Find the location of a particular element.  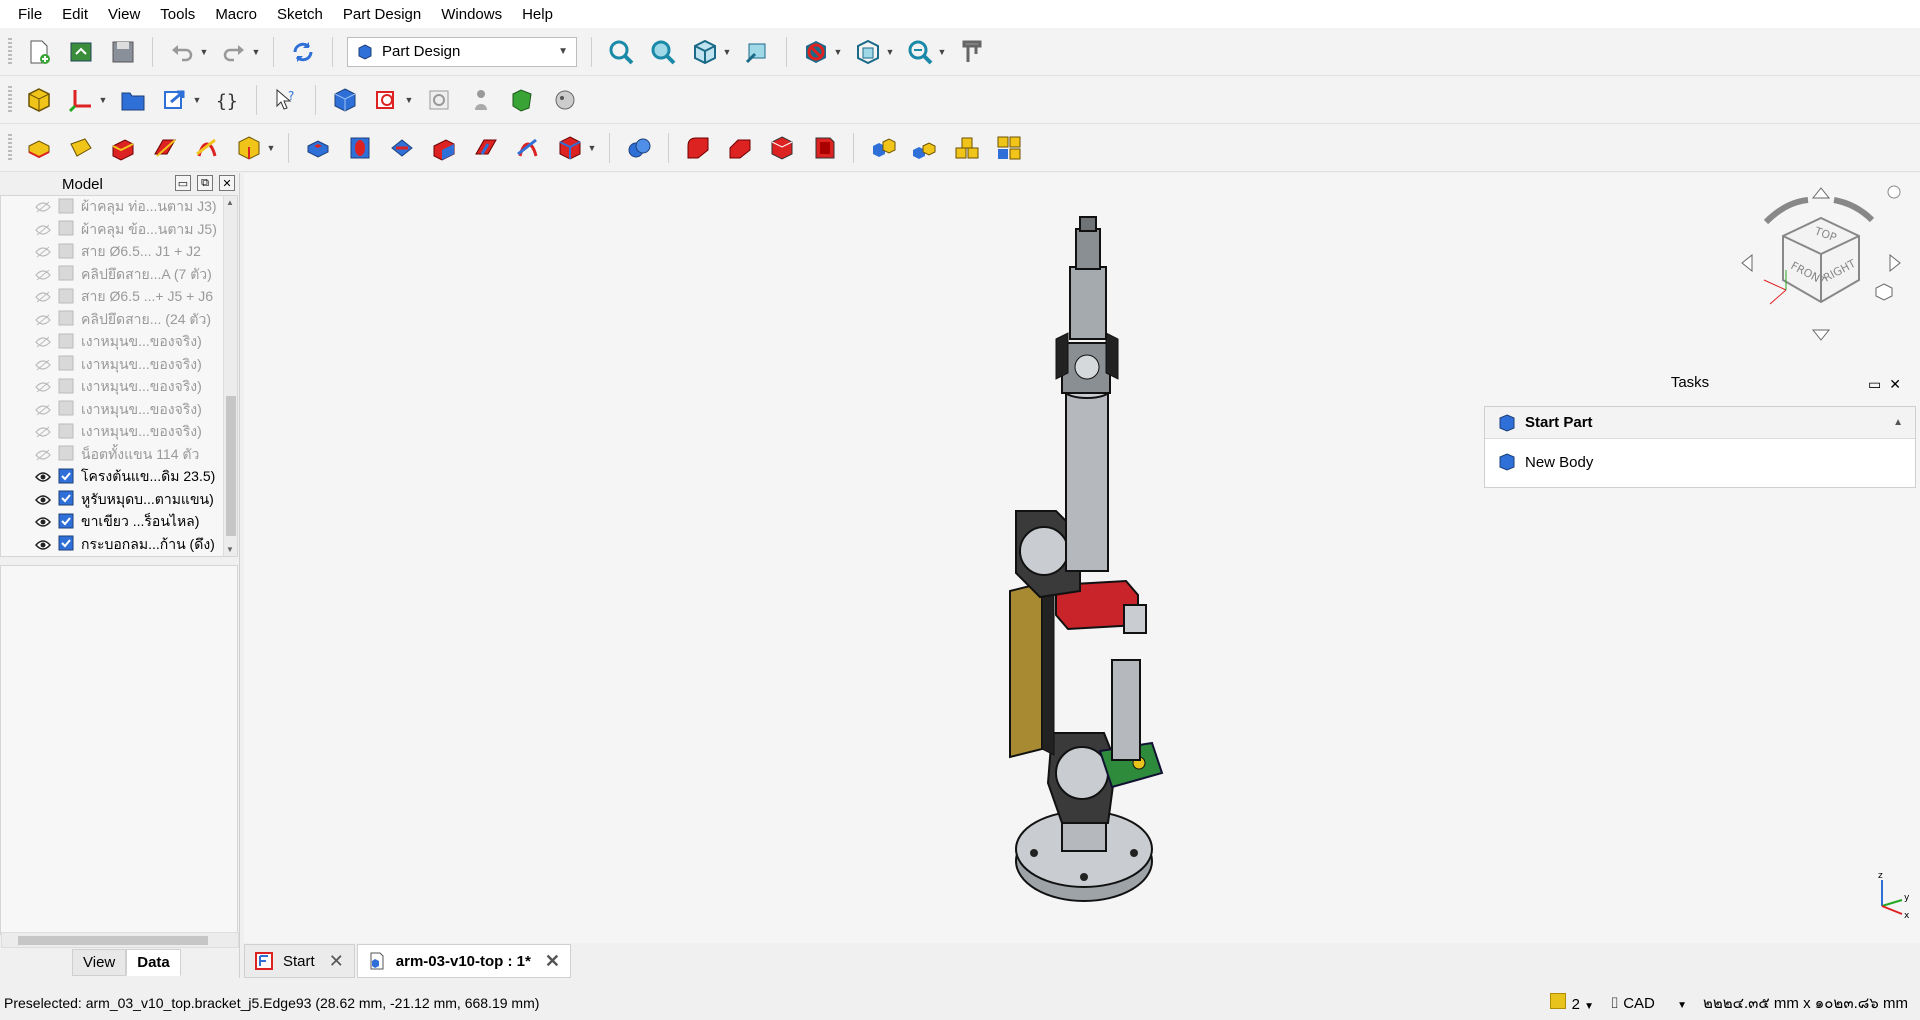

new-body-task: New Body is located at coordinates (1700, 462).